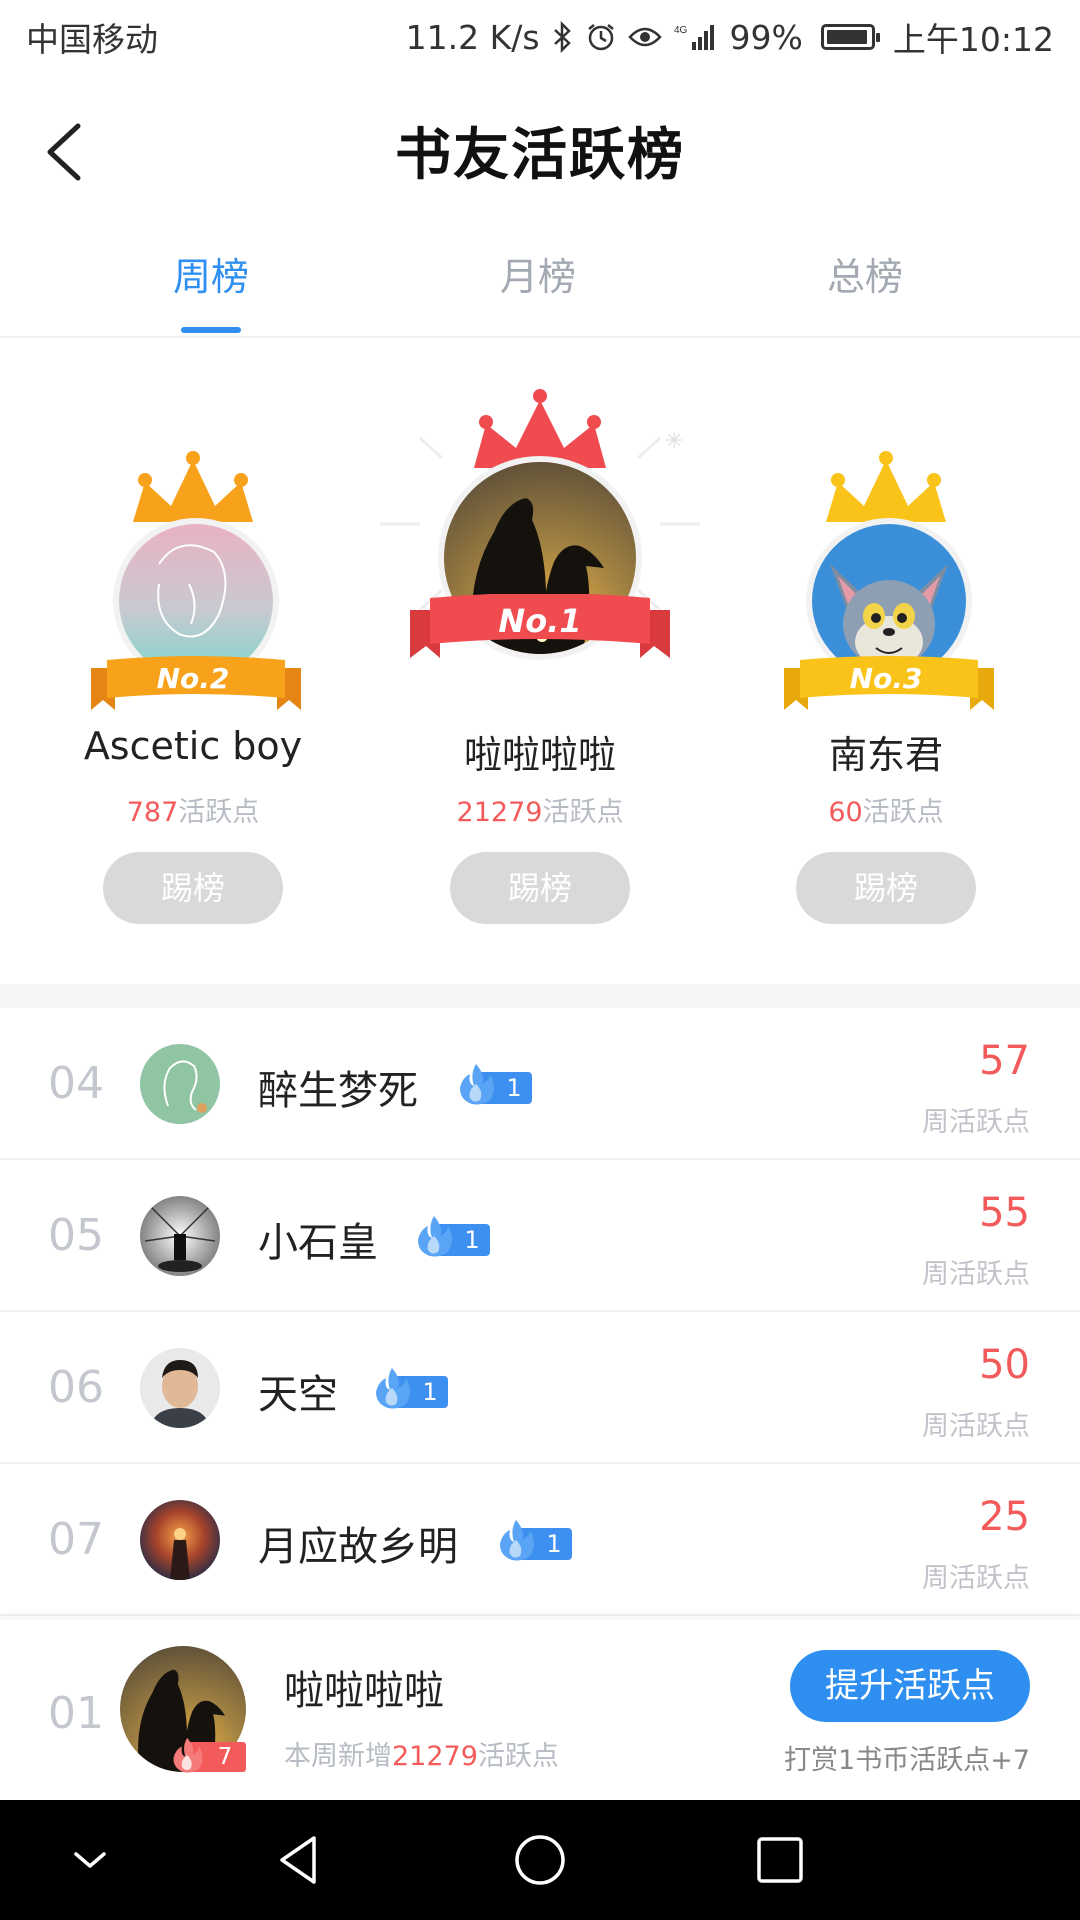 This screenshot has width=1080, height=1920. I want to click on reward-hint: 打赏1书币活跃点+7, so click(907, 1760).